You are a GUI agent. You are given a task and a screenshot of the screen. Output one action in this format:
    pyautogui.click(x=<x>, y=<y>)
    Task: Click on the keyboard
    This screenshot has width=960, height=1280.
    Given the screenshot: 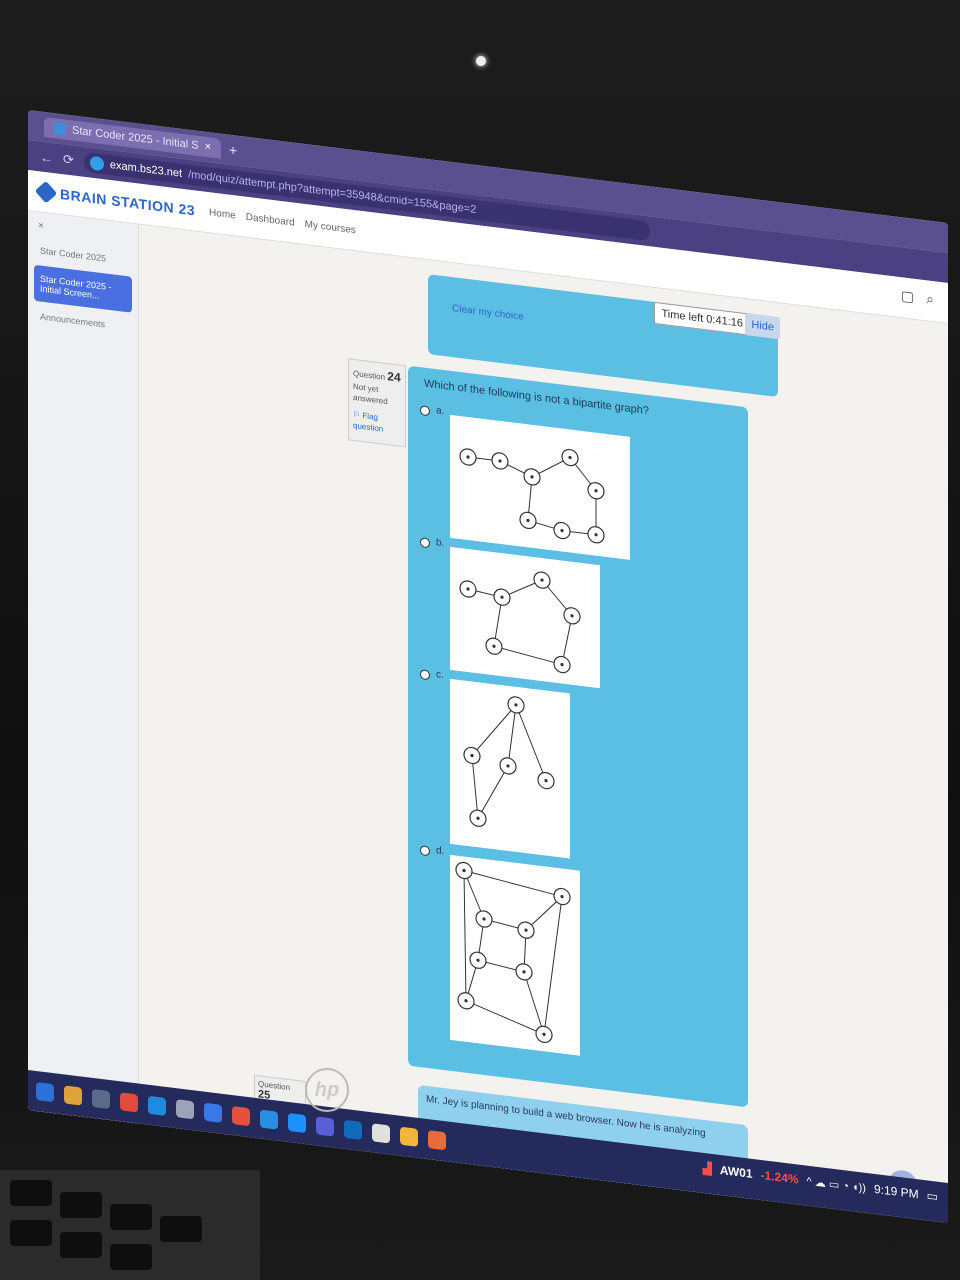 What is the action you would take?
    pyautogui.click(x=130, y=1225)
    